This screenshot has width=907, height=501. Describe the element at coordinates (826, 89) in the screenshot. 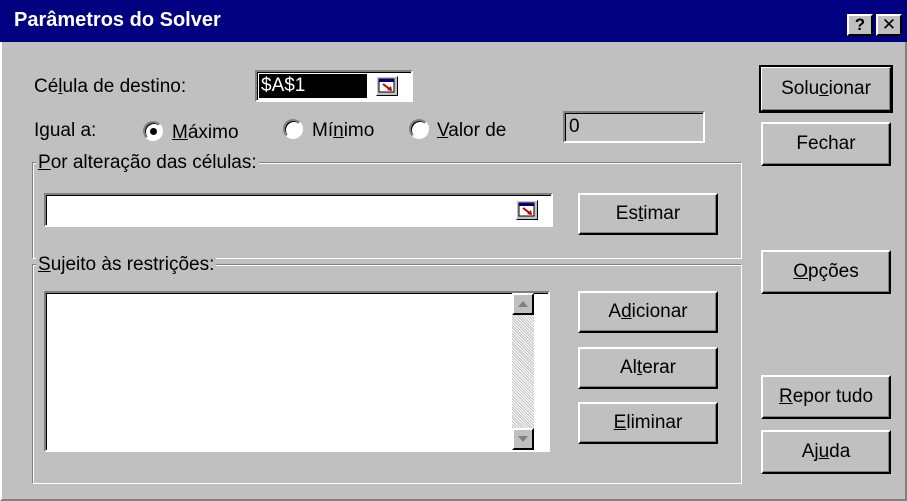

I see `solve-button: Solucionar` at that location.